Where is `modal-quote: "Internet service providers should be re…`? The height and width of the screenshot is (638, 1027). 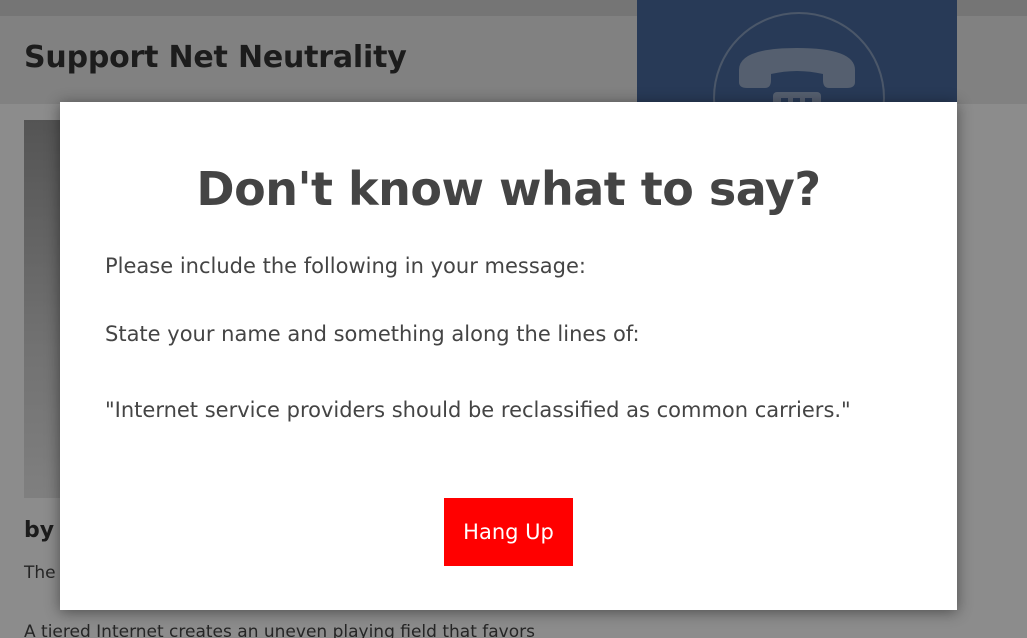 modal-quote: "Internet service providers should be re… is located at coordinates (478, 410).